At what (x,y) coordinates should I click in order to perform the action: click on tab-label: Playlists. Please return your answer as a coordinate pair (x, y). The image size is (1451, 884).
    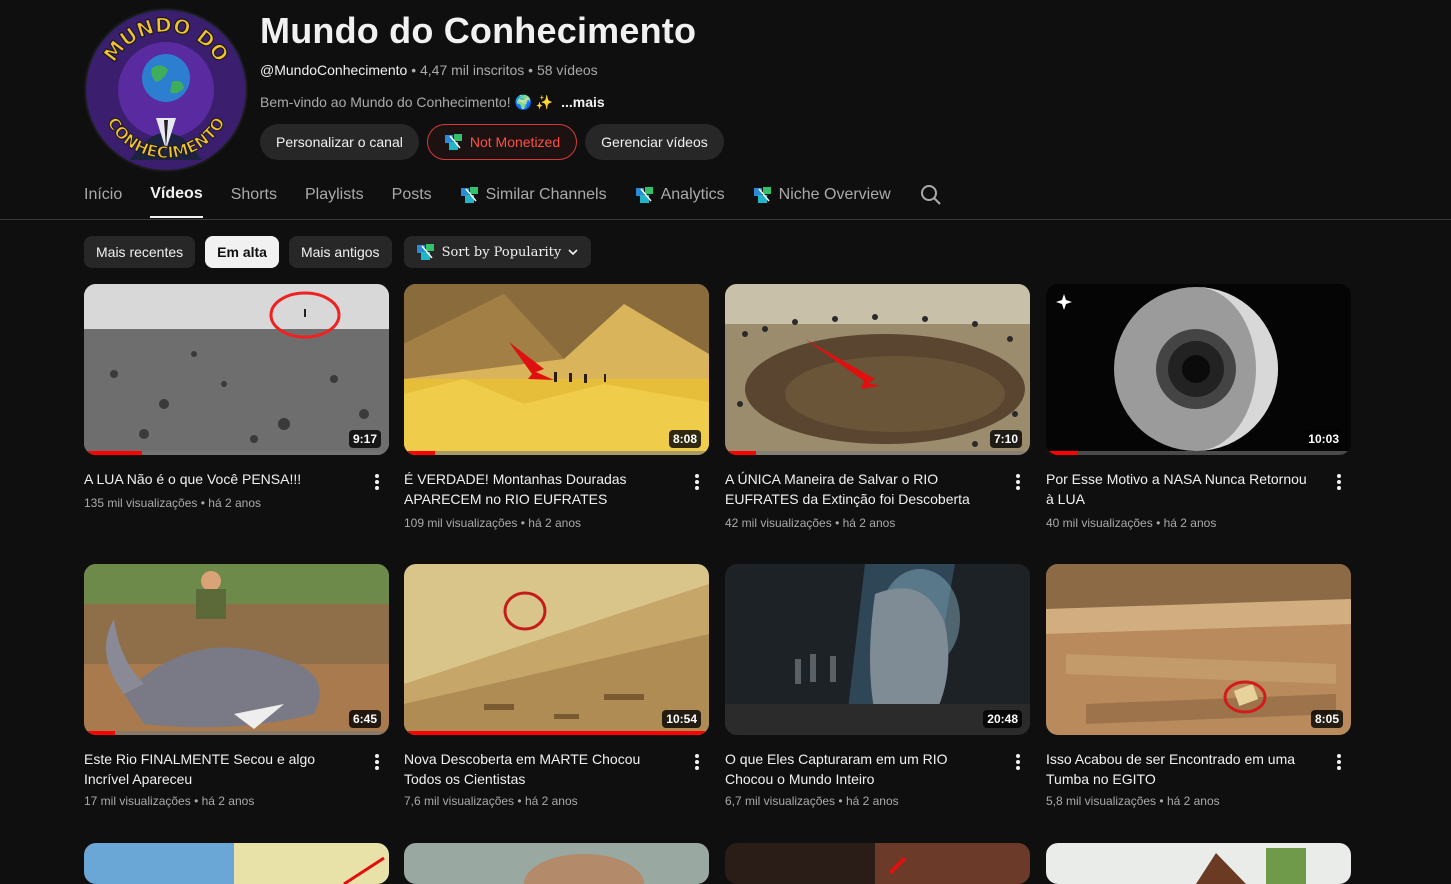
    Looking at the image, I should click on (334, 194).